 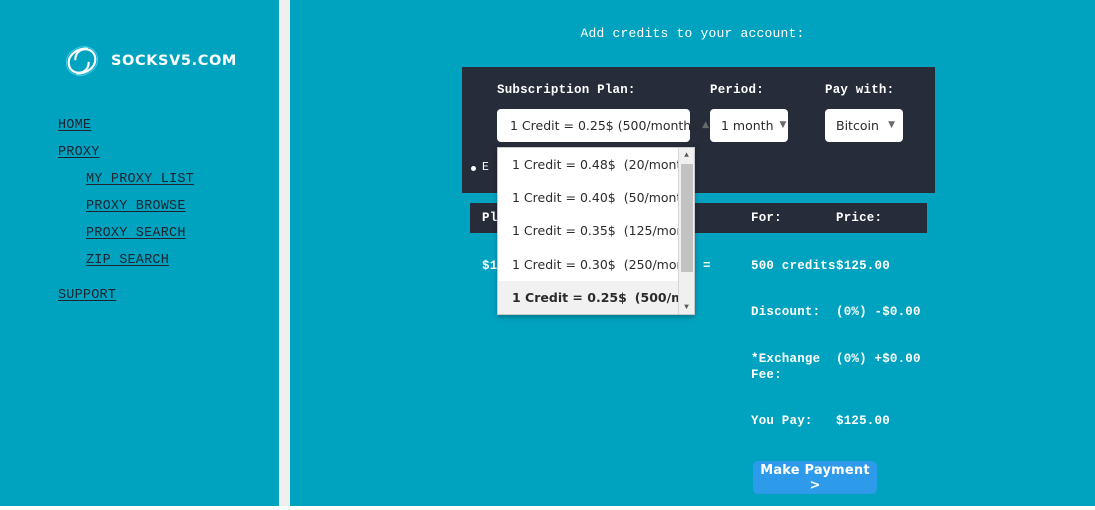 I want to click on subscription-plan-select: 1 Credit = 0.25$ (500/month) ▲, so click(x=603, y=125).